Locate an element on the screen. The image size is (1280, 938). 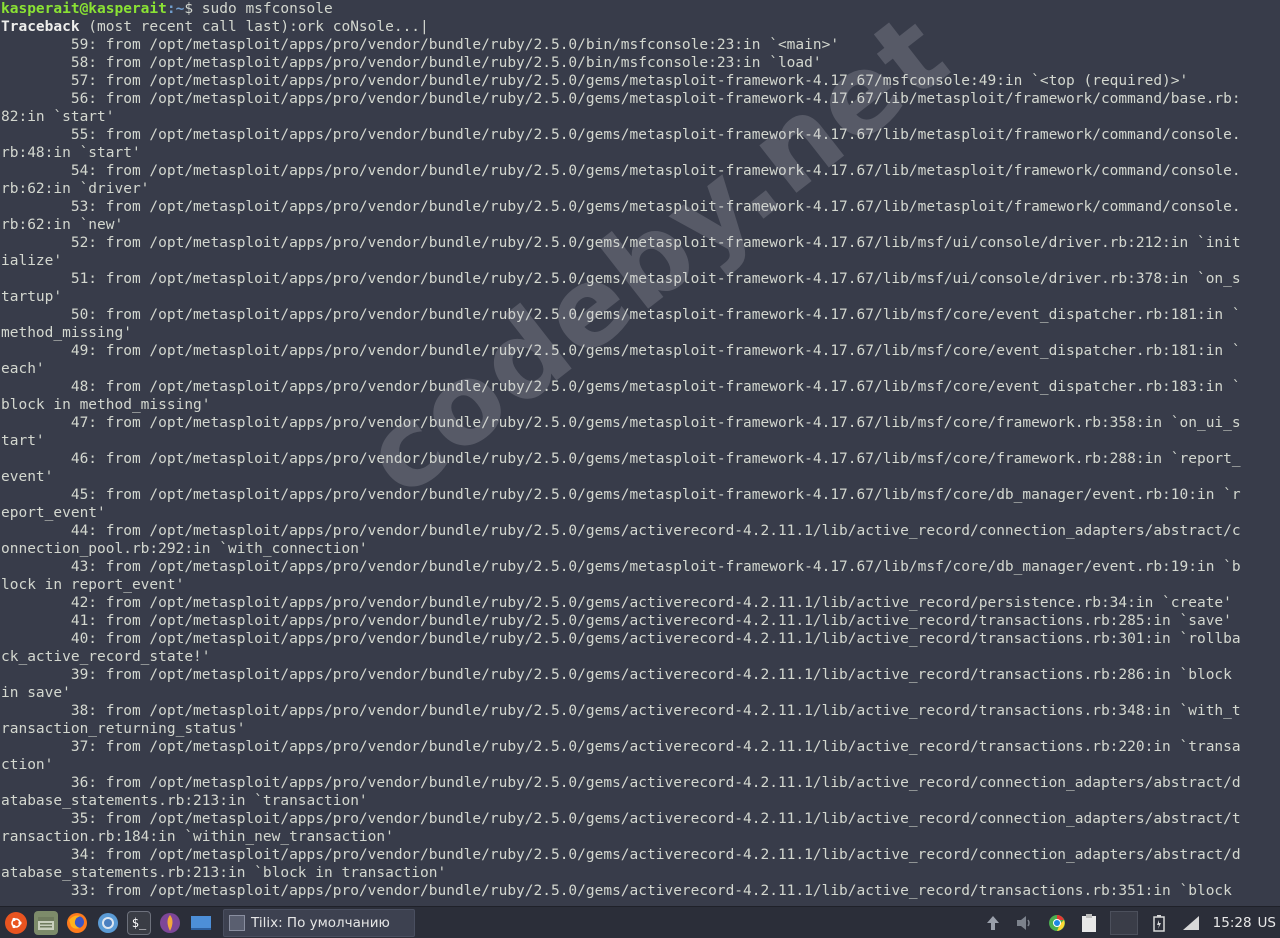
upload-icon is located at coordinates (993, 923).